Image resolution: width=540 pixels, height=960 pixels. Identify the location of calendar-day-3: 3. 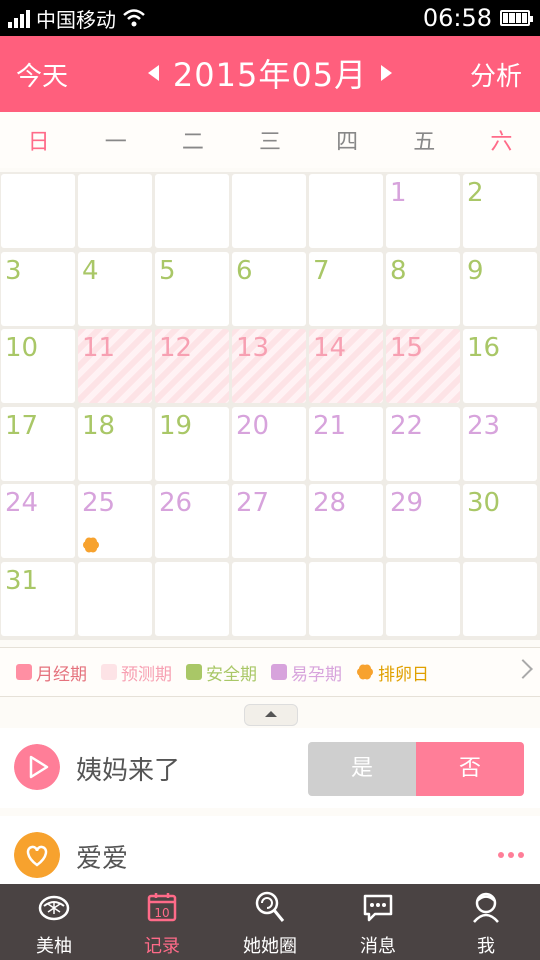
(38, 288).